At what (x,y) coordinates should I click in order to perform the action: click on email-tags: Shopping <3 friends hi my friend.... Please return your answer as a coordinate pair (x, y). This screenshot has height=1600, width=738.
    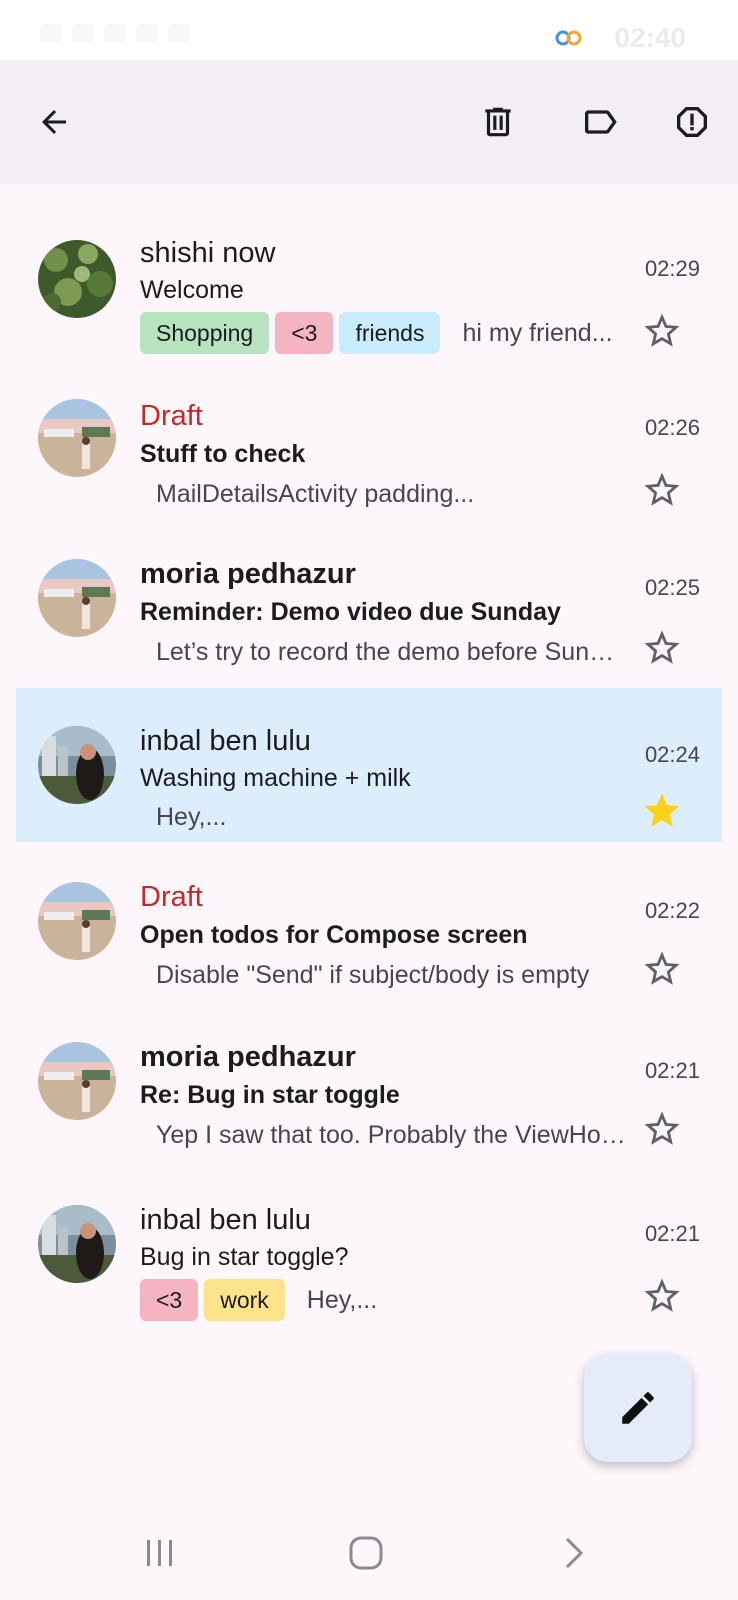
    Looking at the image, I should click on (376, 333).